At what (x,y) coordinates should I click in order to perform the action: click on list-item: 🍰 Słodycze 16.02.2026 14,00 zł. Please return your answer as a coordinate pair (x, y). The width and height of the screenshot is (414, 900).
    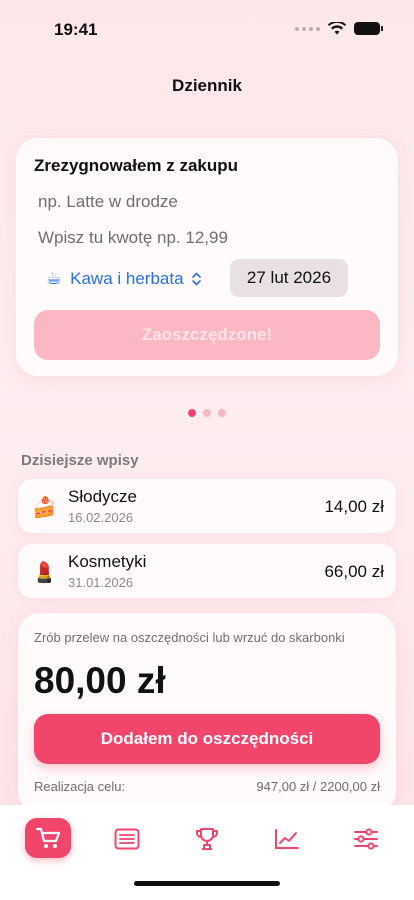
    Looking at the image, I should click on (207, 506).